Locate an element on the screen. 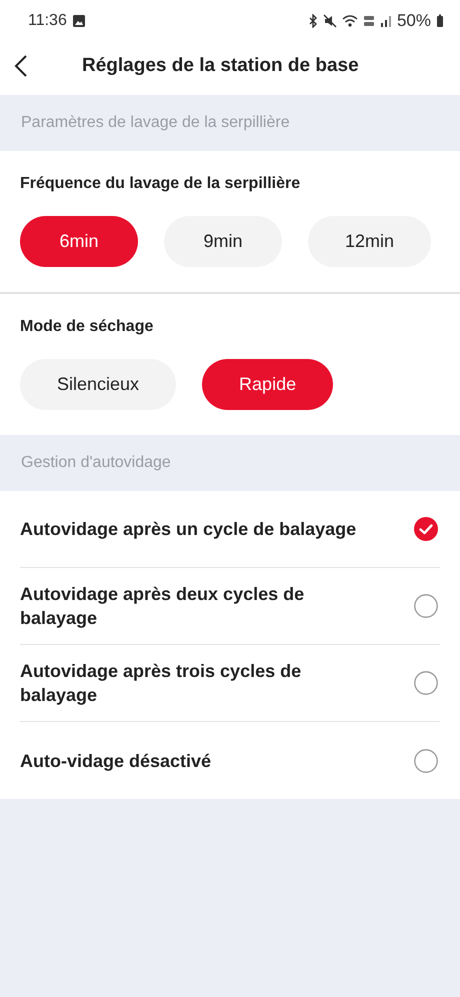 The image size is (460, 997). radio-option: Autovidage après un cycle de balayage is located at coordinates (230, 529).